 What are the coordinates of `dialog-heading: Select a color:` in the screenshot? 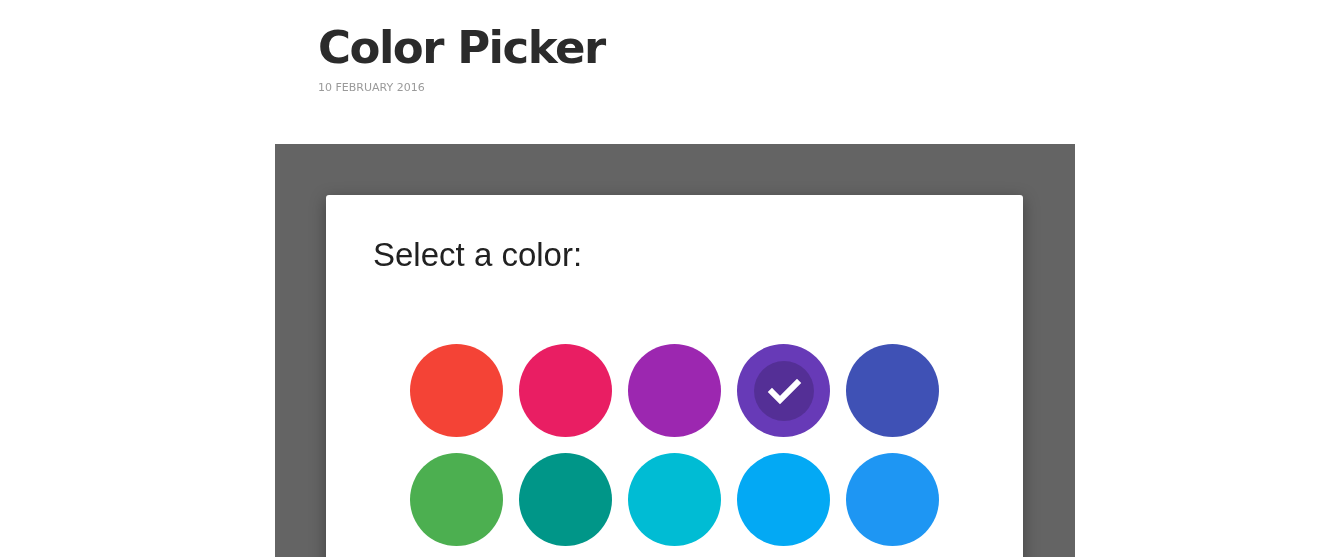 It's located at (478, 255).